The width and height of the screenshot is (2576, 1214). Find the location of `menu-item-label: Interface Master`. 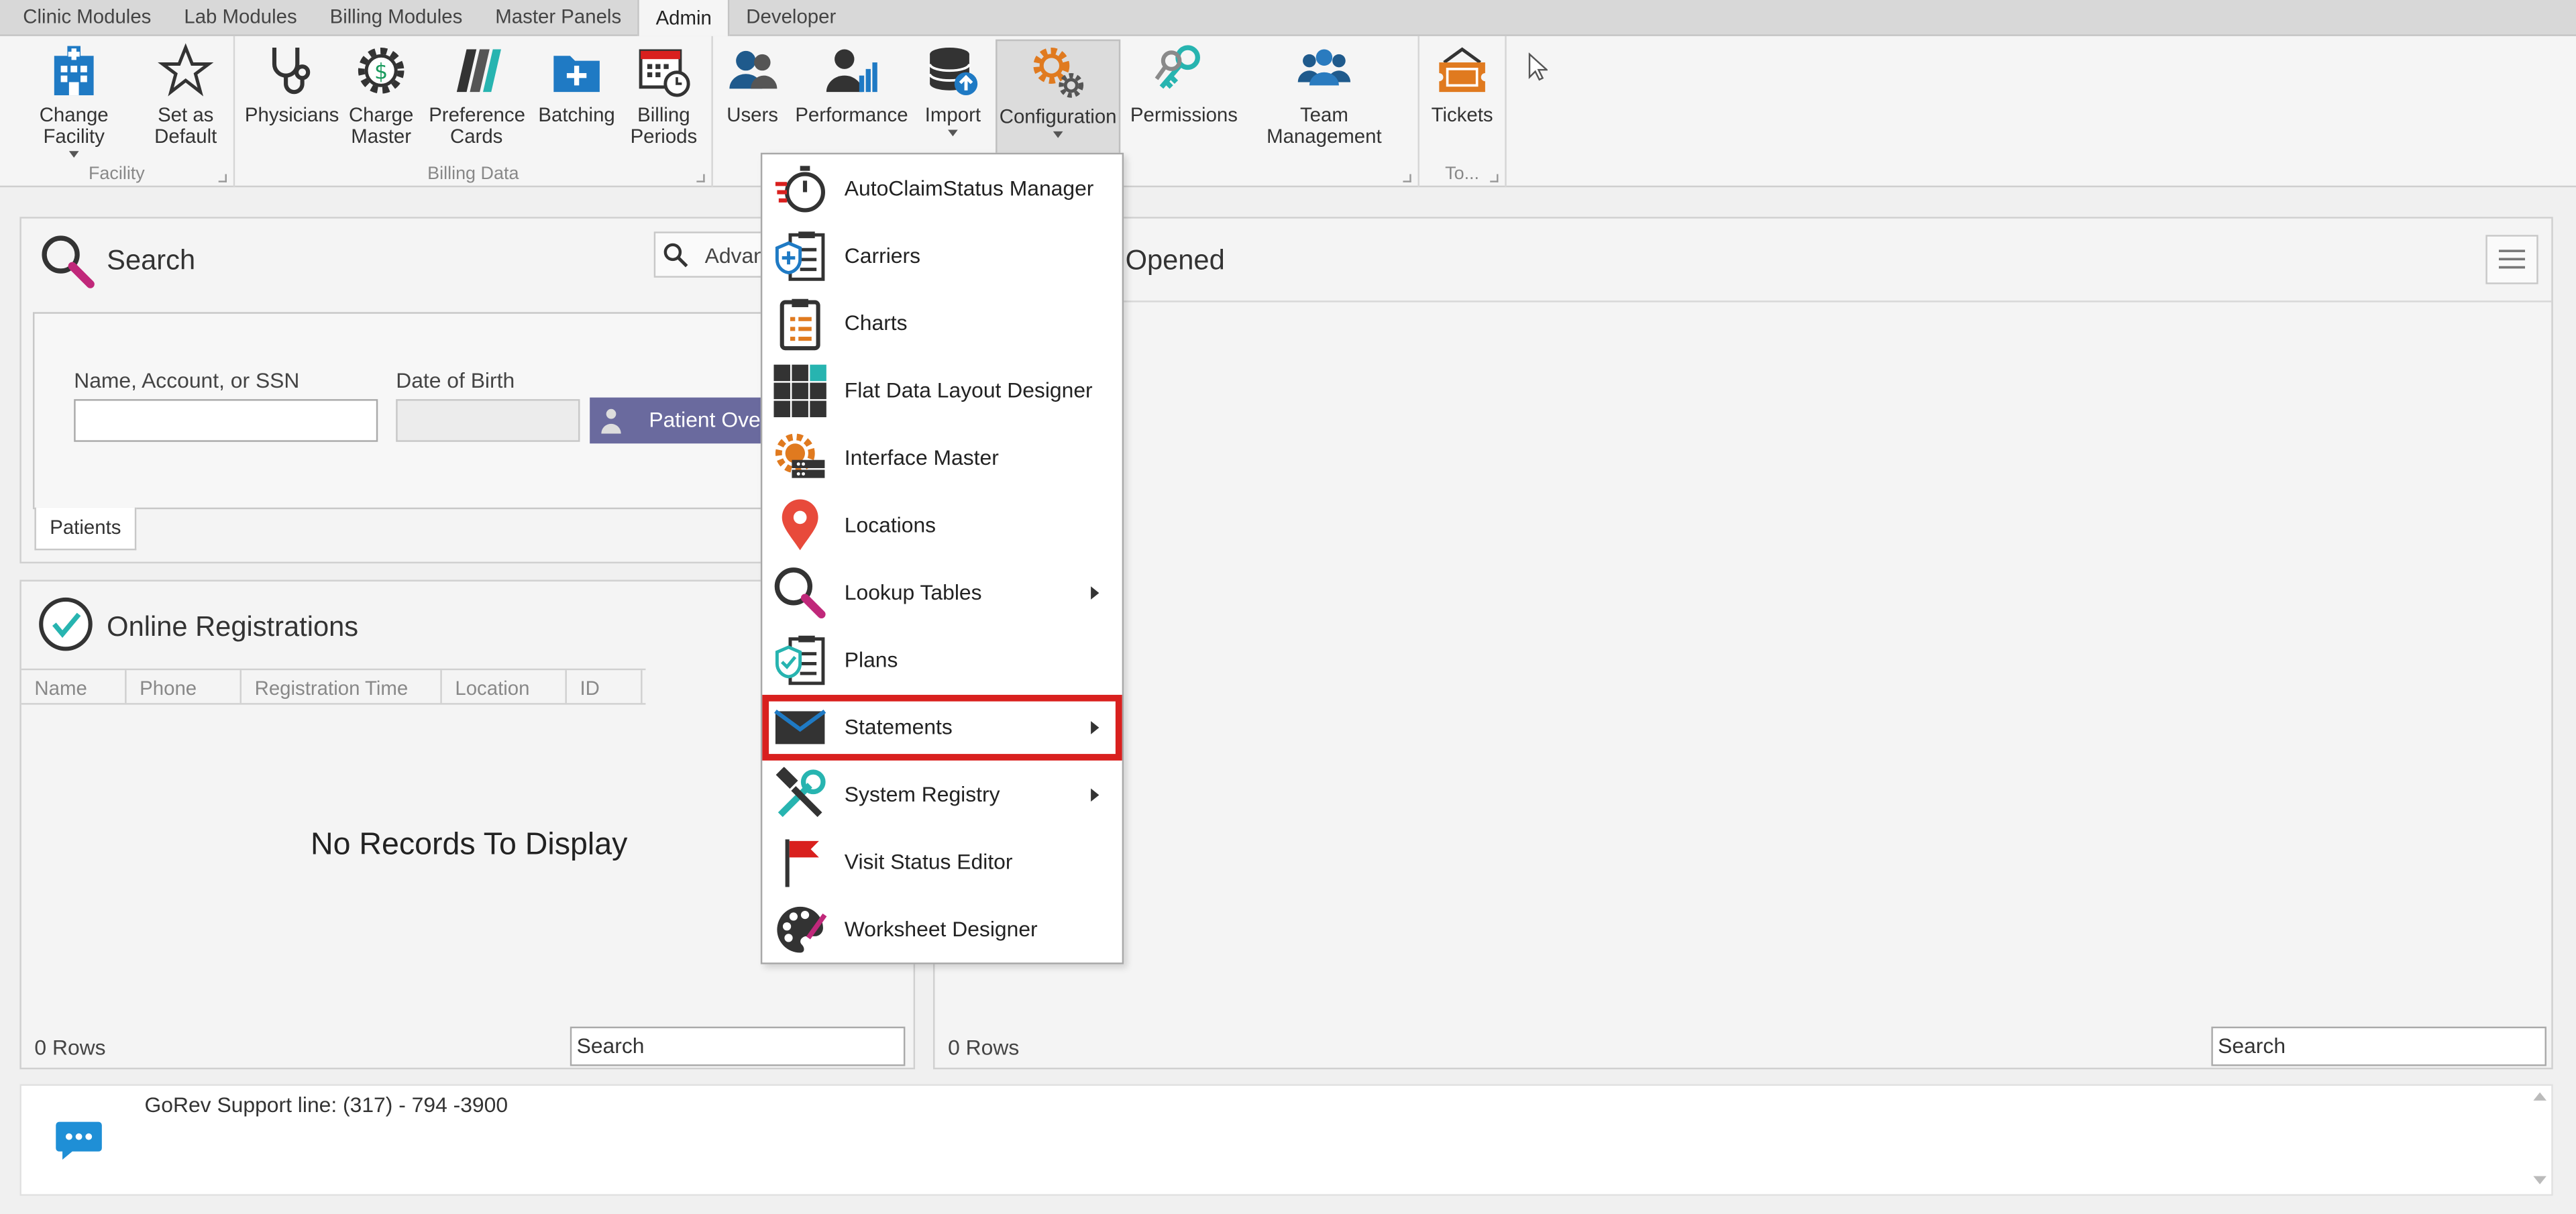

menu-item-label: Interface Master is located at coordinates (921, 457).